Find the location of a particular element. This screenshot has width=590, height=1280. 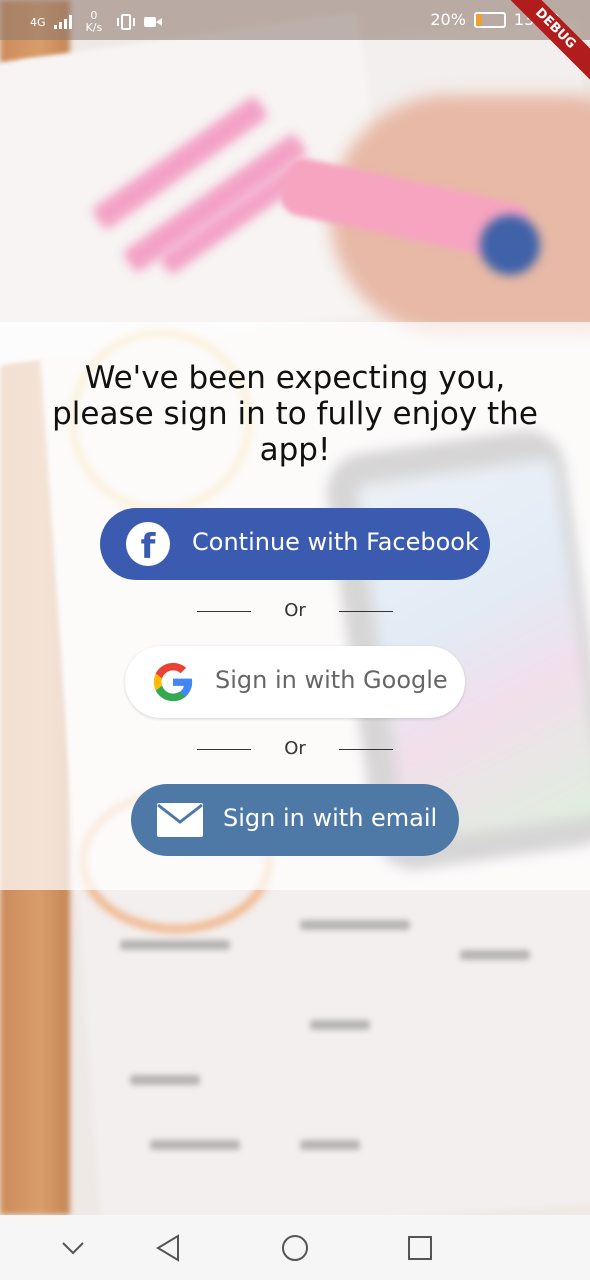

system-nav-bar is located at coordinates (295, 1247).